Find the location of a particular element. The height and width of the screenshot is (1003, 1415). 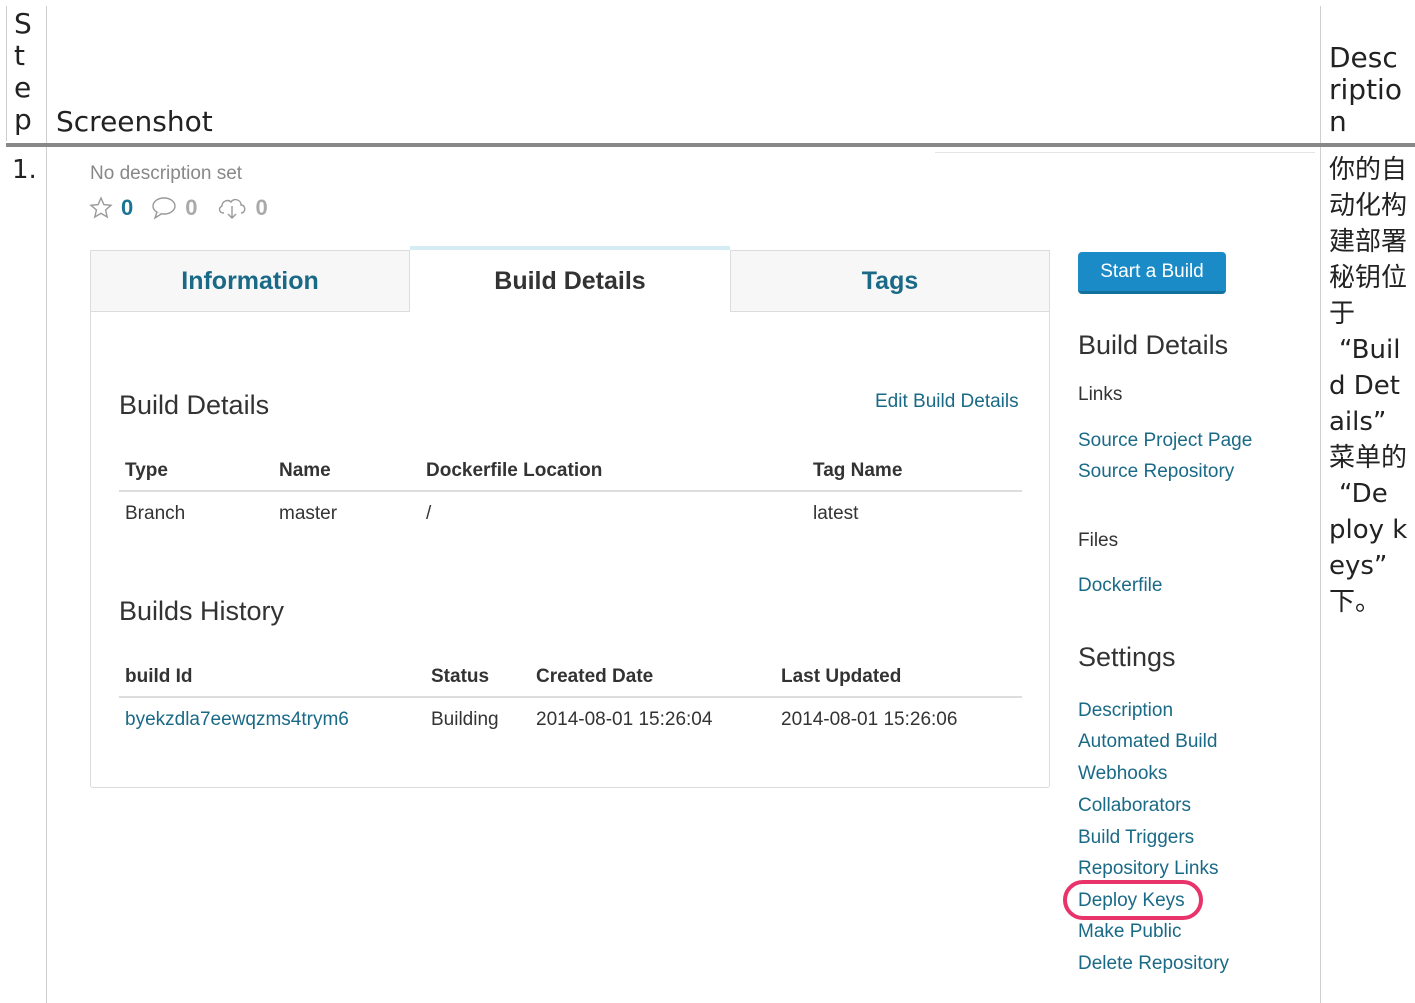

build-details-title: Build Details is located at coordinates (194, 405).